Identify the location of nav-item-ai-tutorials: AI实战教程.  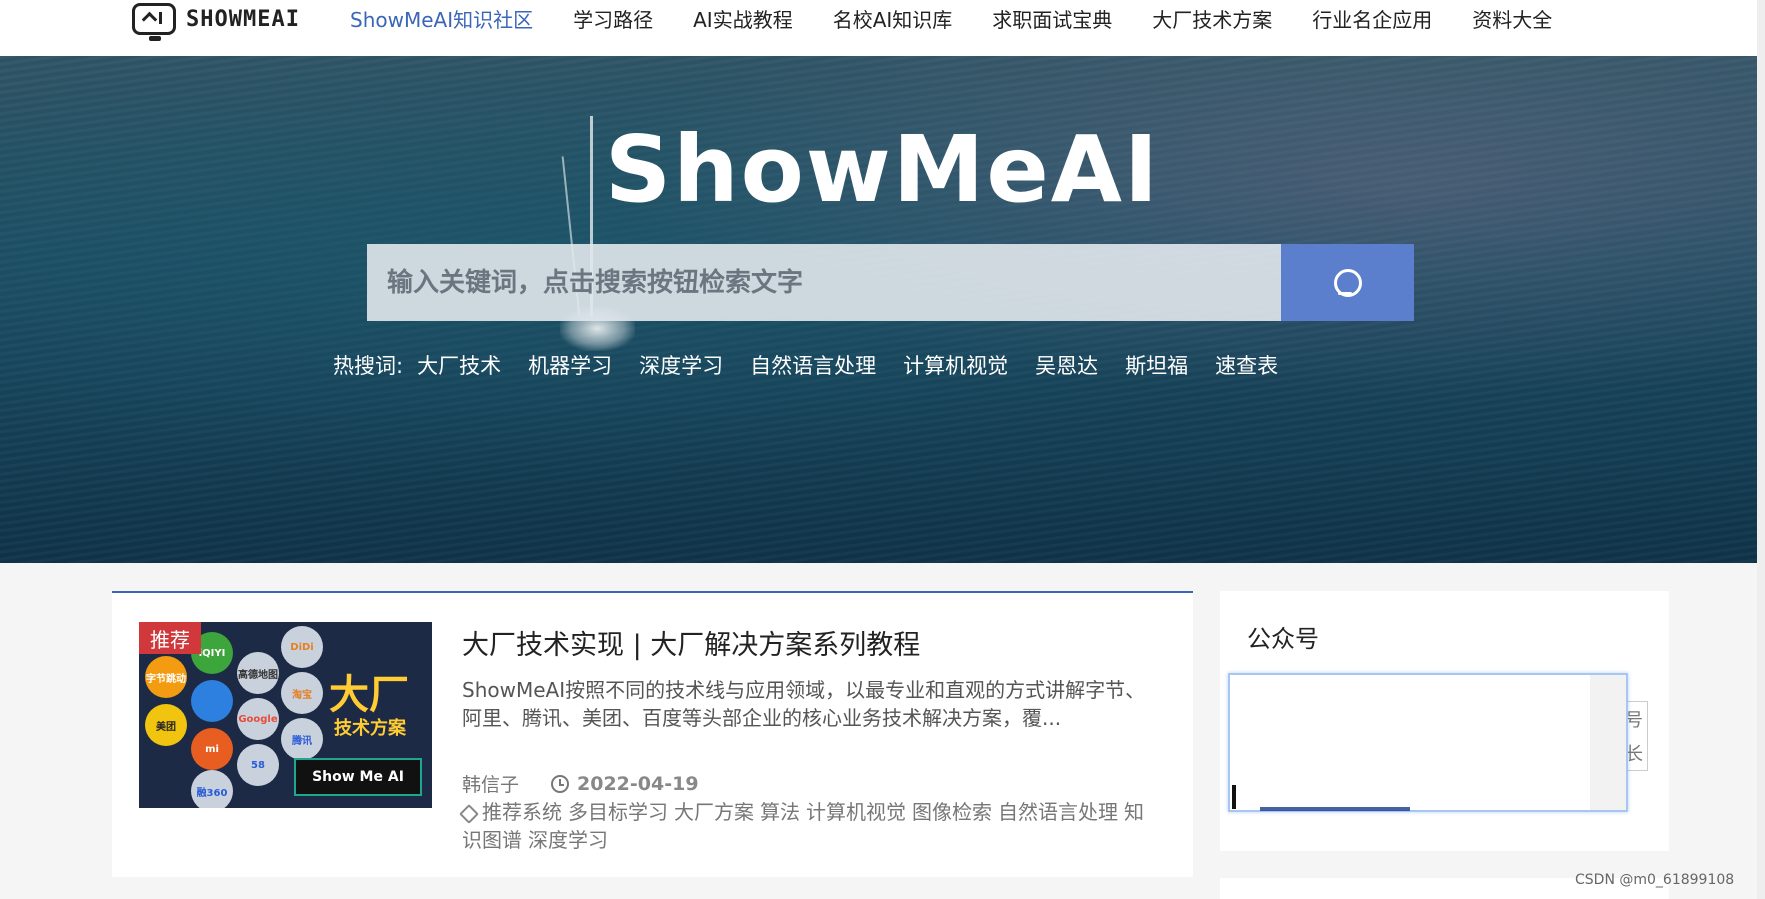
(743, 18).